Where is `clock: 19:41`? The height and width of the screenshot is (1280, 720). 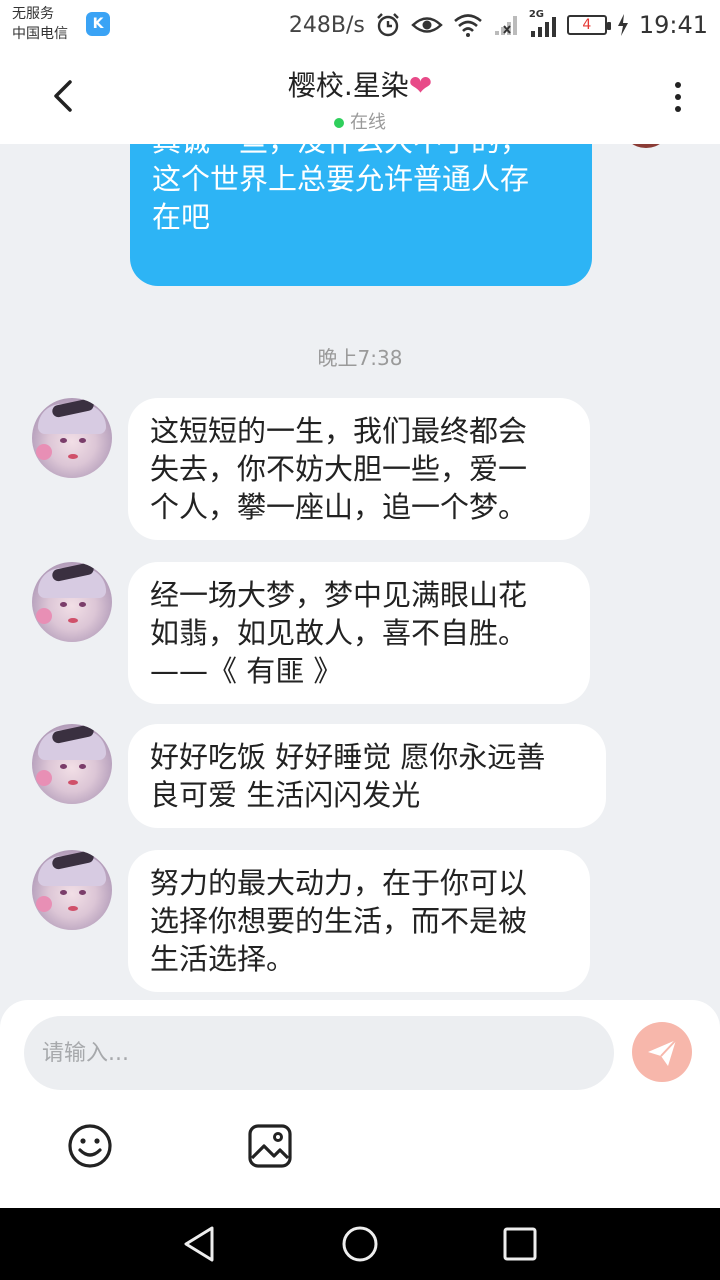 clock: 19:41 is located at coordinates (673, 25).